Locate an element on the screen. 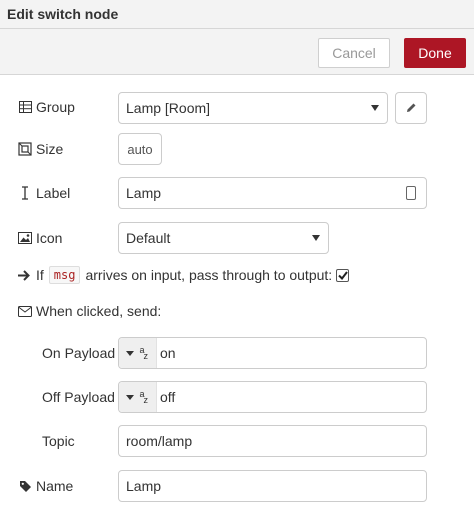 The width and height of the screenshot is (474, 508). label-label: Label is located at coordinates (53, 193).